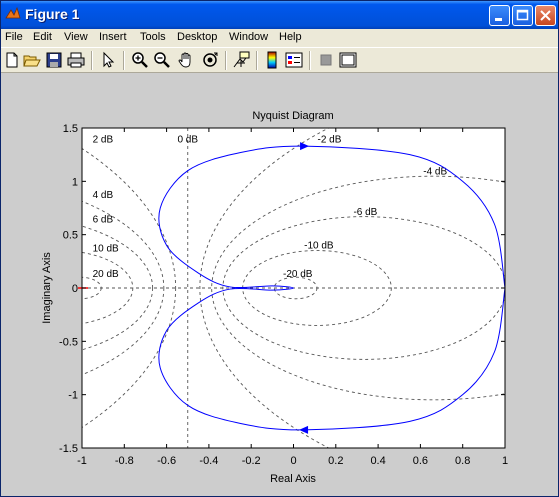 This screenshot has height=497, width=559. Describe the element at coordinates (197, 37) in the screenshot. I see `menu-desktop: Desktop` at that location.